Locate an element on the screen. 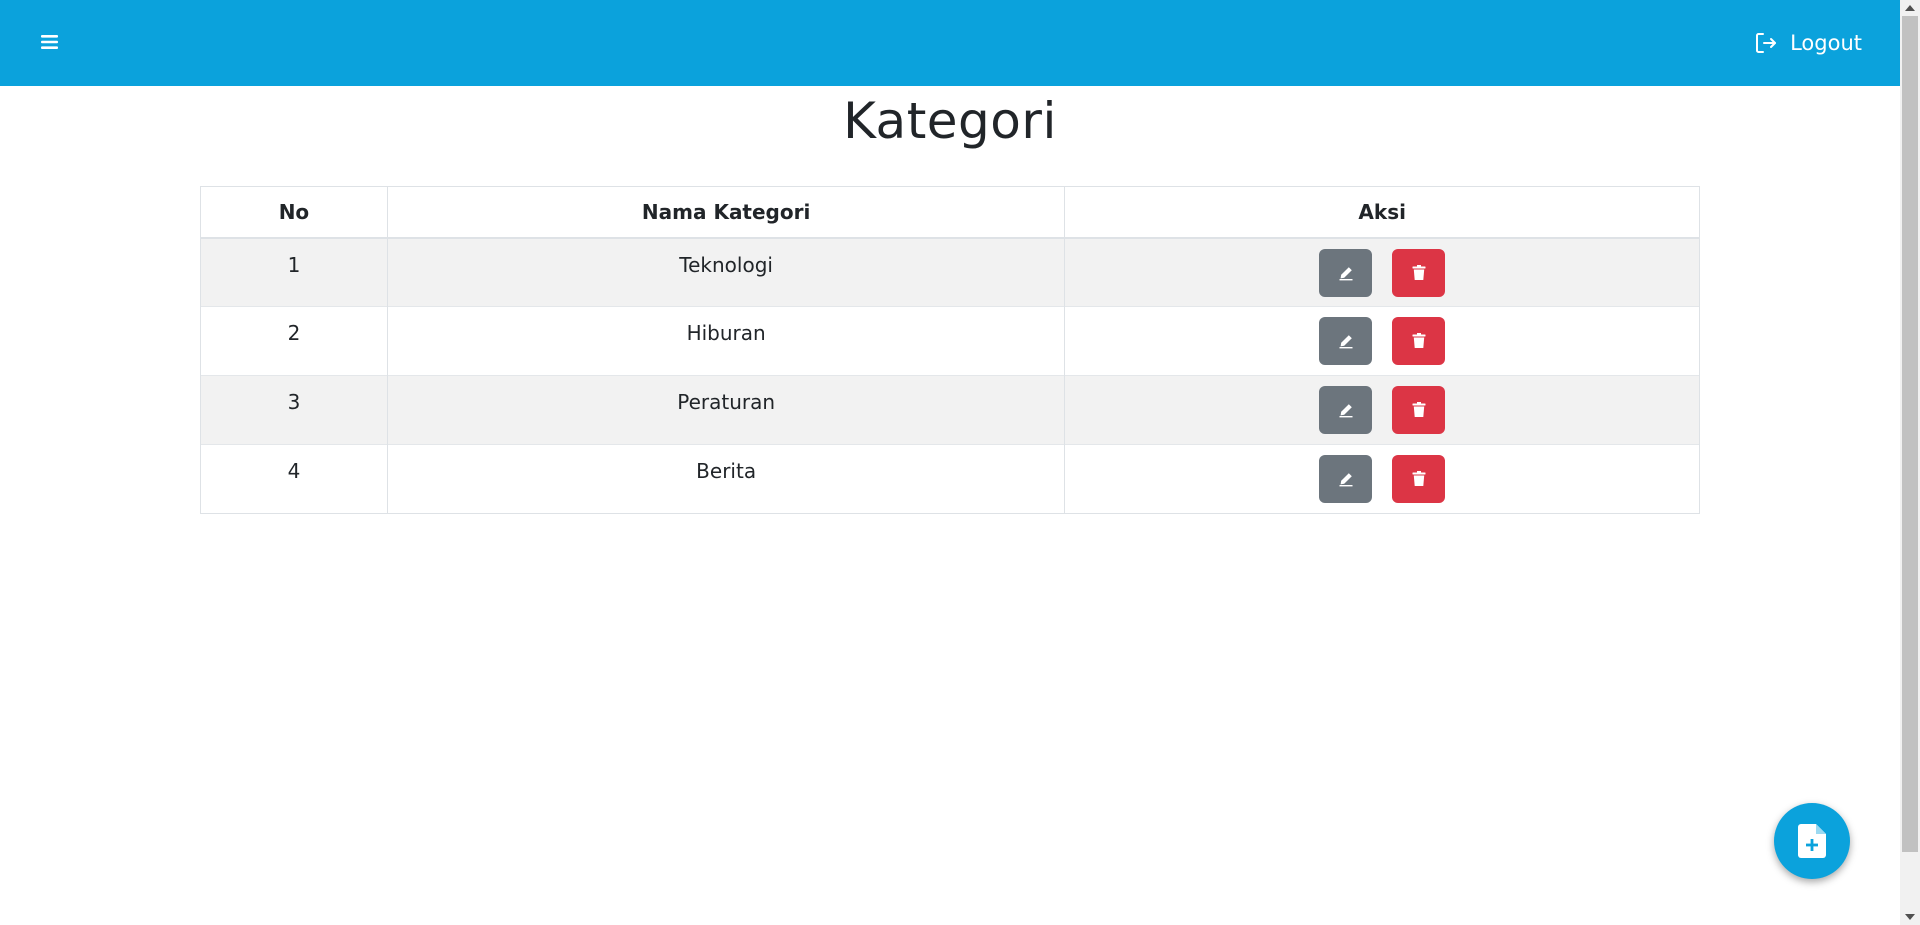 The image size is (1920, 925). column-header-actions: Aksi is located at coordinates (1382, 212).